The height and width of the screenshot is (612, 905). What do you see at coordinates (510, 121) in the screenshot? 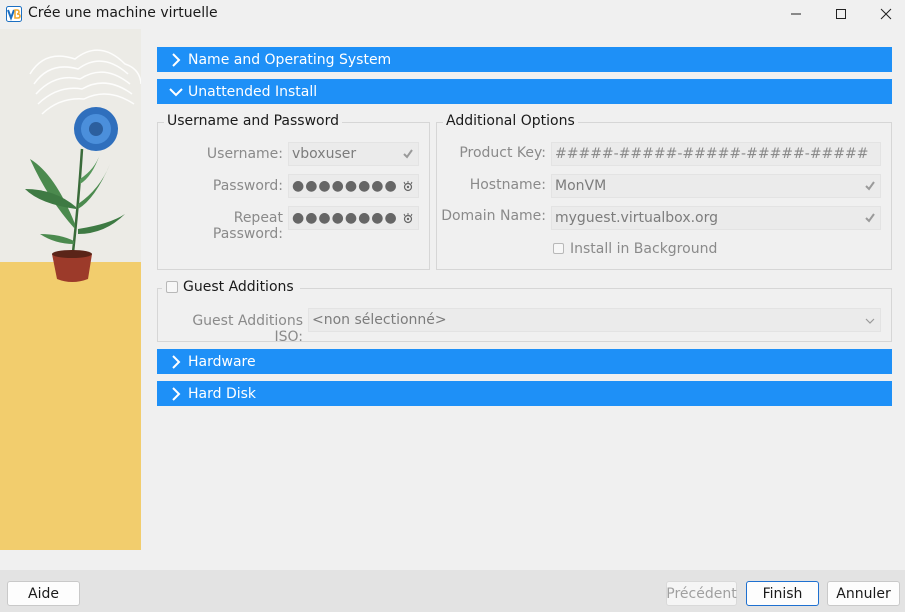
I see `additional-options-title: Additional Options` at bounding box center [510, 121].